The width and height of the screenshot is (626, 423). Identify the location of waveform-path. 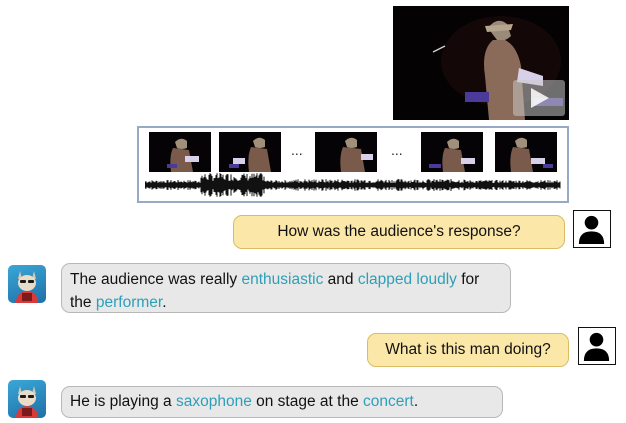
(353, 185).